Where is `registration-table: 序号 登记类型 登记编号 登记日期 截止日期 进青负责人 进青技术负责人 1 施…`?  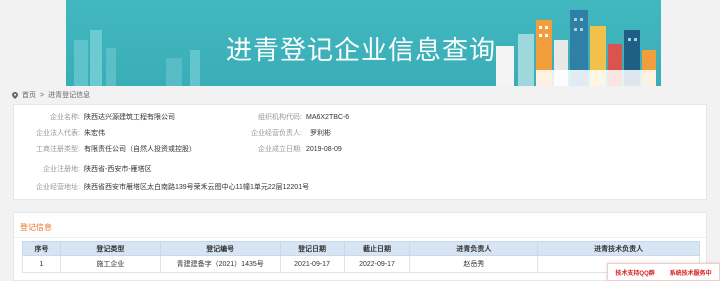 registration-table: 序号 登记类型 登记编号 登记日期 截止日期 进青负责人 进青技术负责人 1 施… is located at coordinates (361, 257).